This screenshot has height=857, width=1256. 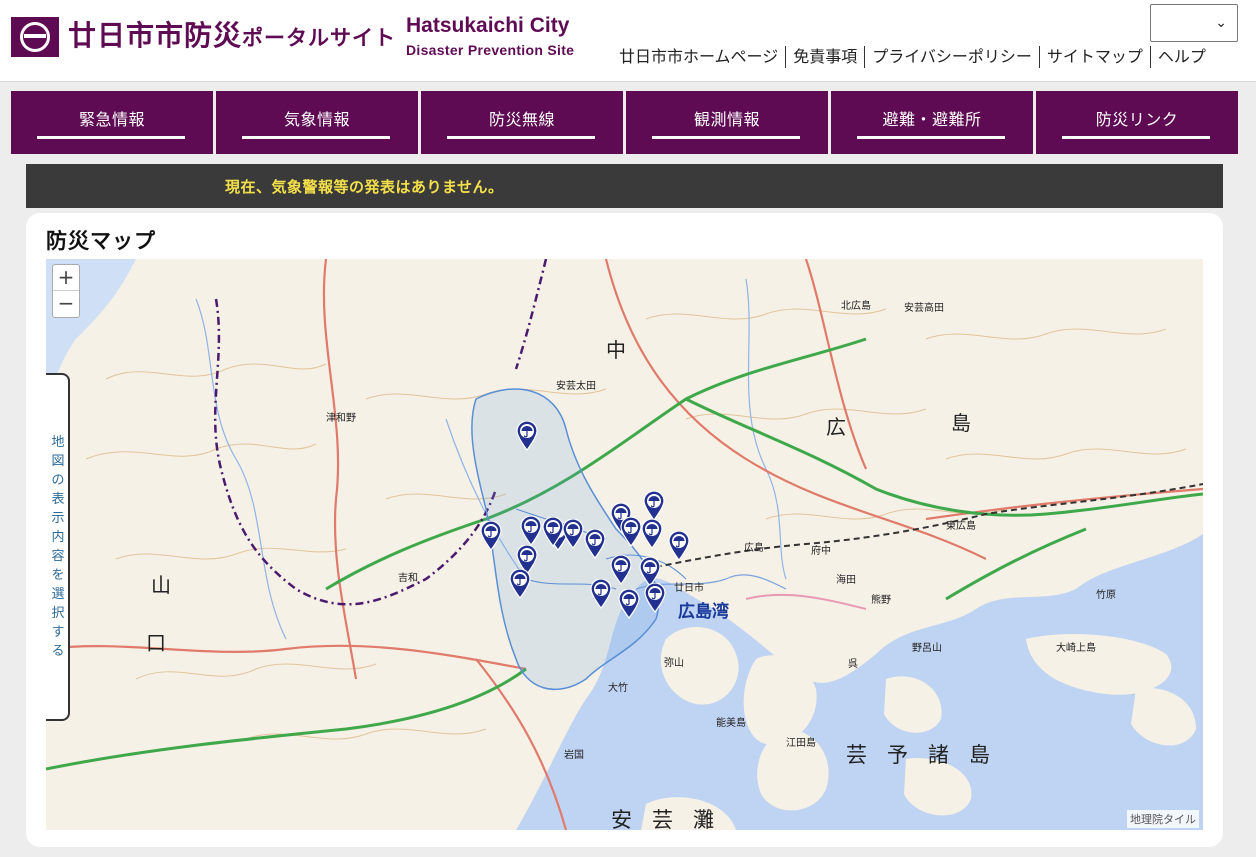 I want to click on city-logo-icon, so click(x=35, y=37).